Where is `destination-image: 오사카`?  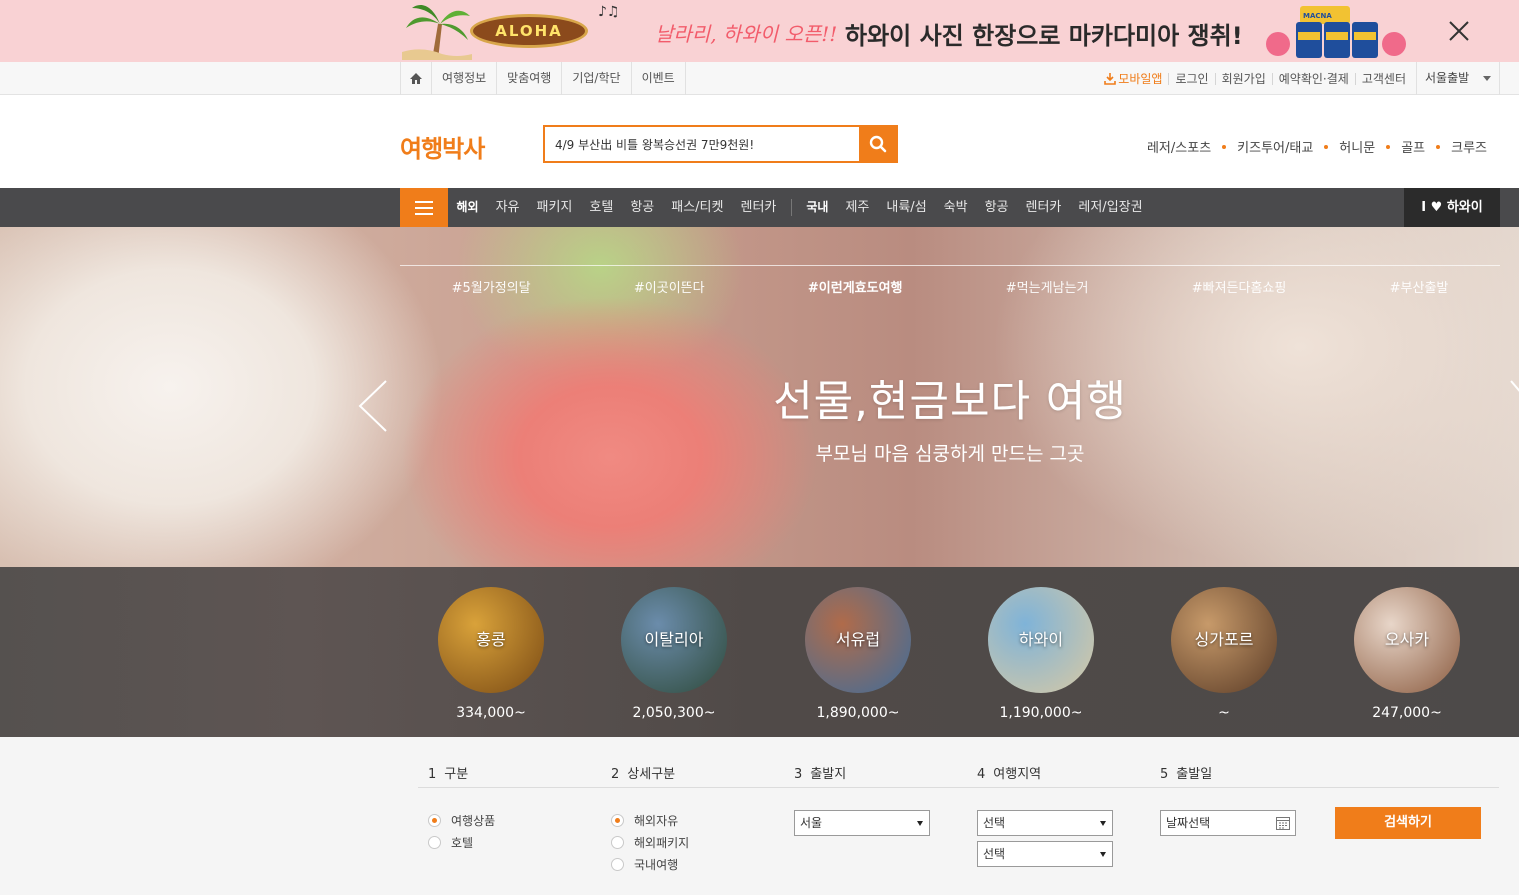 destination-image: 오사카 is located at coordinates (1407, 640).